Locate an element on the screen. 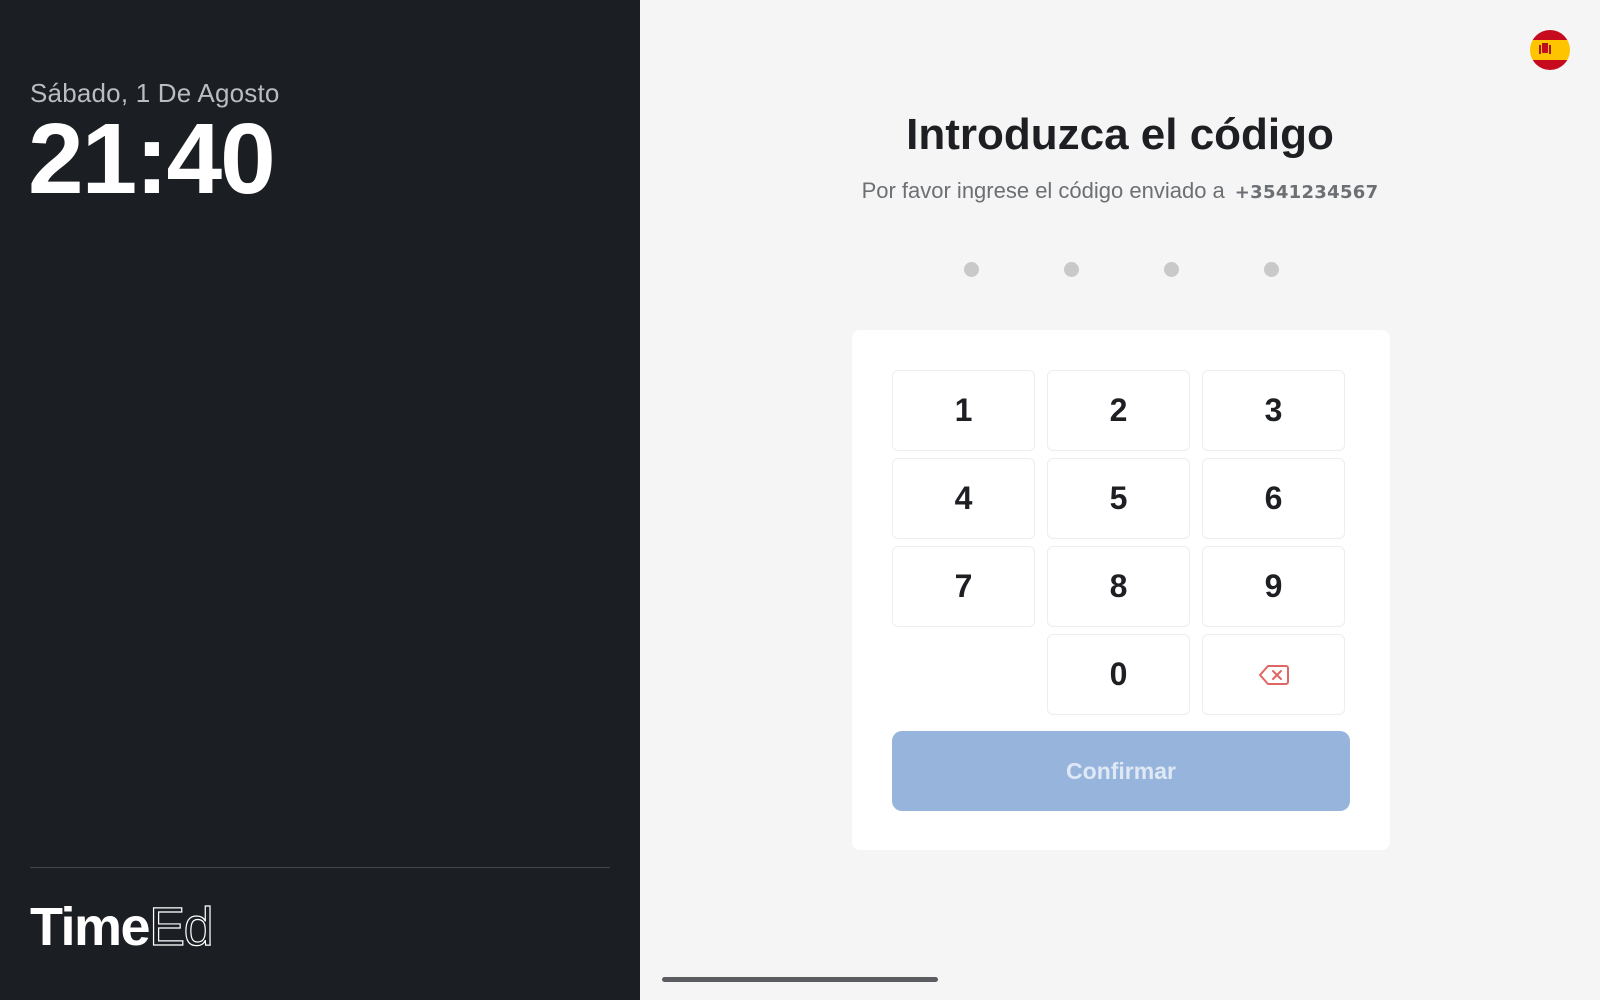  key-7: 7 is located at coordinates (963, 586).